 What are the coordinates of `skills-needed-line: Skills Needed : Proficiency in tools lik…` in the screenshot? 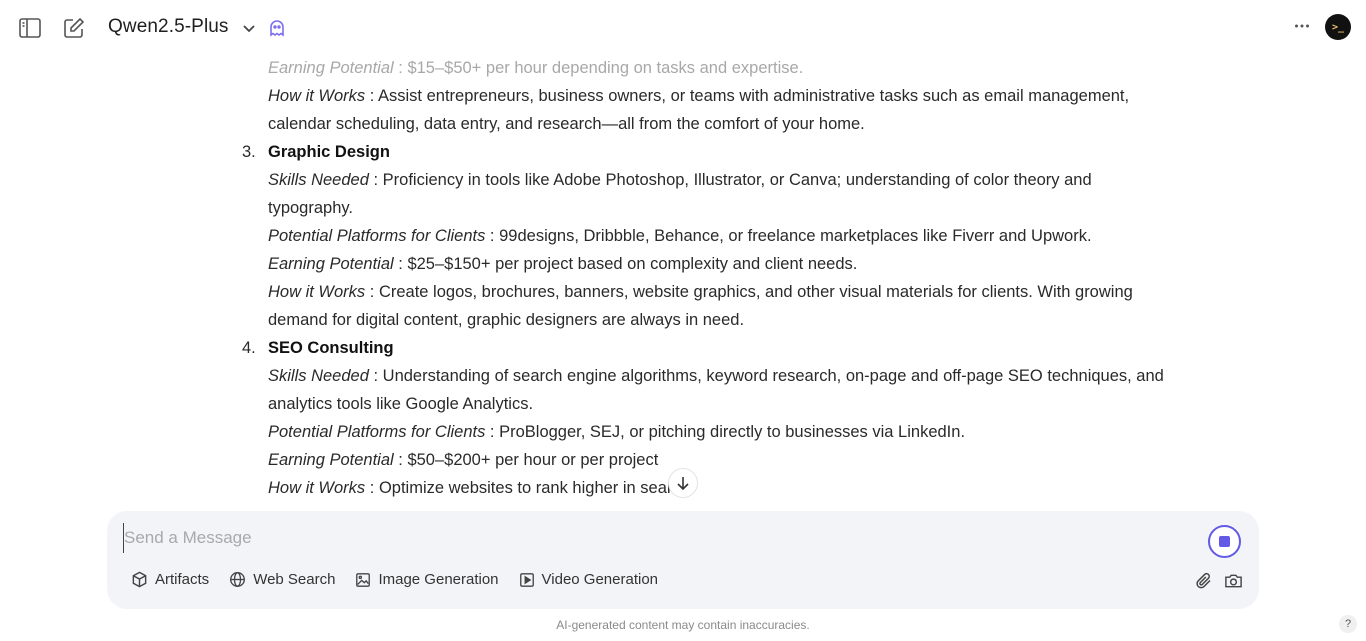 It's located at (680, 194).